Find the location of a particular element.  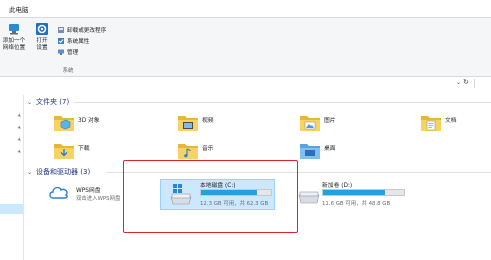

window-tab-title: 此电脑 is located at coordinates (19, 9).